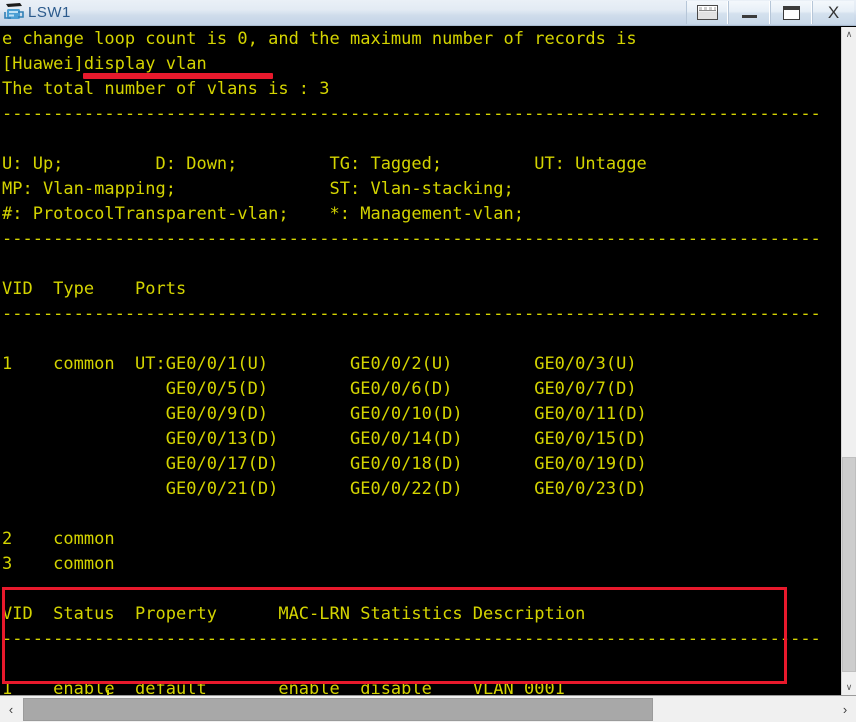 This screenshot has height=722, width=856. Describe the element at coordinates (324, 464) in the screenshot. I see `terminal-row-vlan1-ports: GE0/0/17(D) GE0/0/18(D) GE0/0/19(D)` at that location.